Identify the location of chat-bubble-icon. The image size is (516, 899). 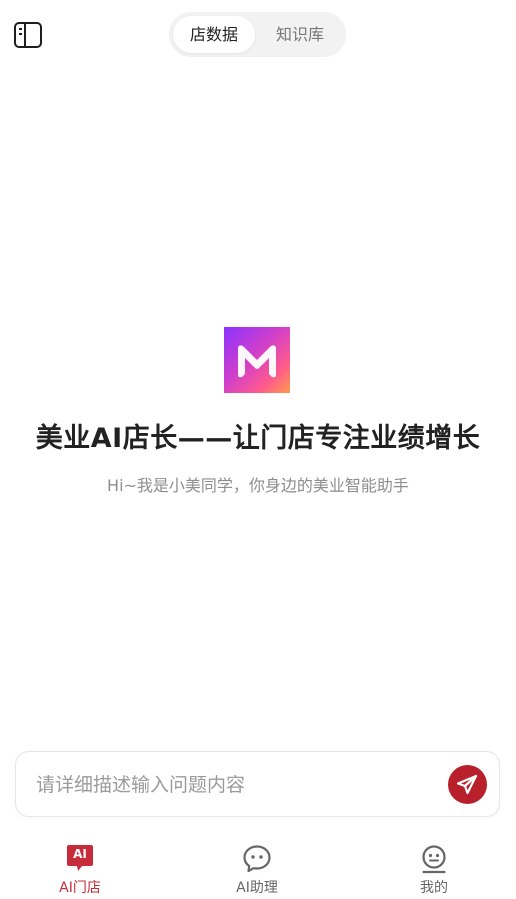
(257, 859).